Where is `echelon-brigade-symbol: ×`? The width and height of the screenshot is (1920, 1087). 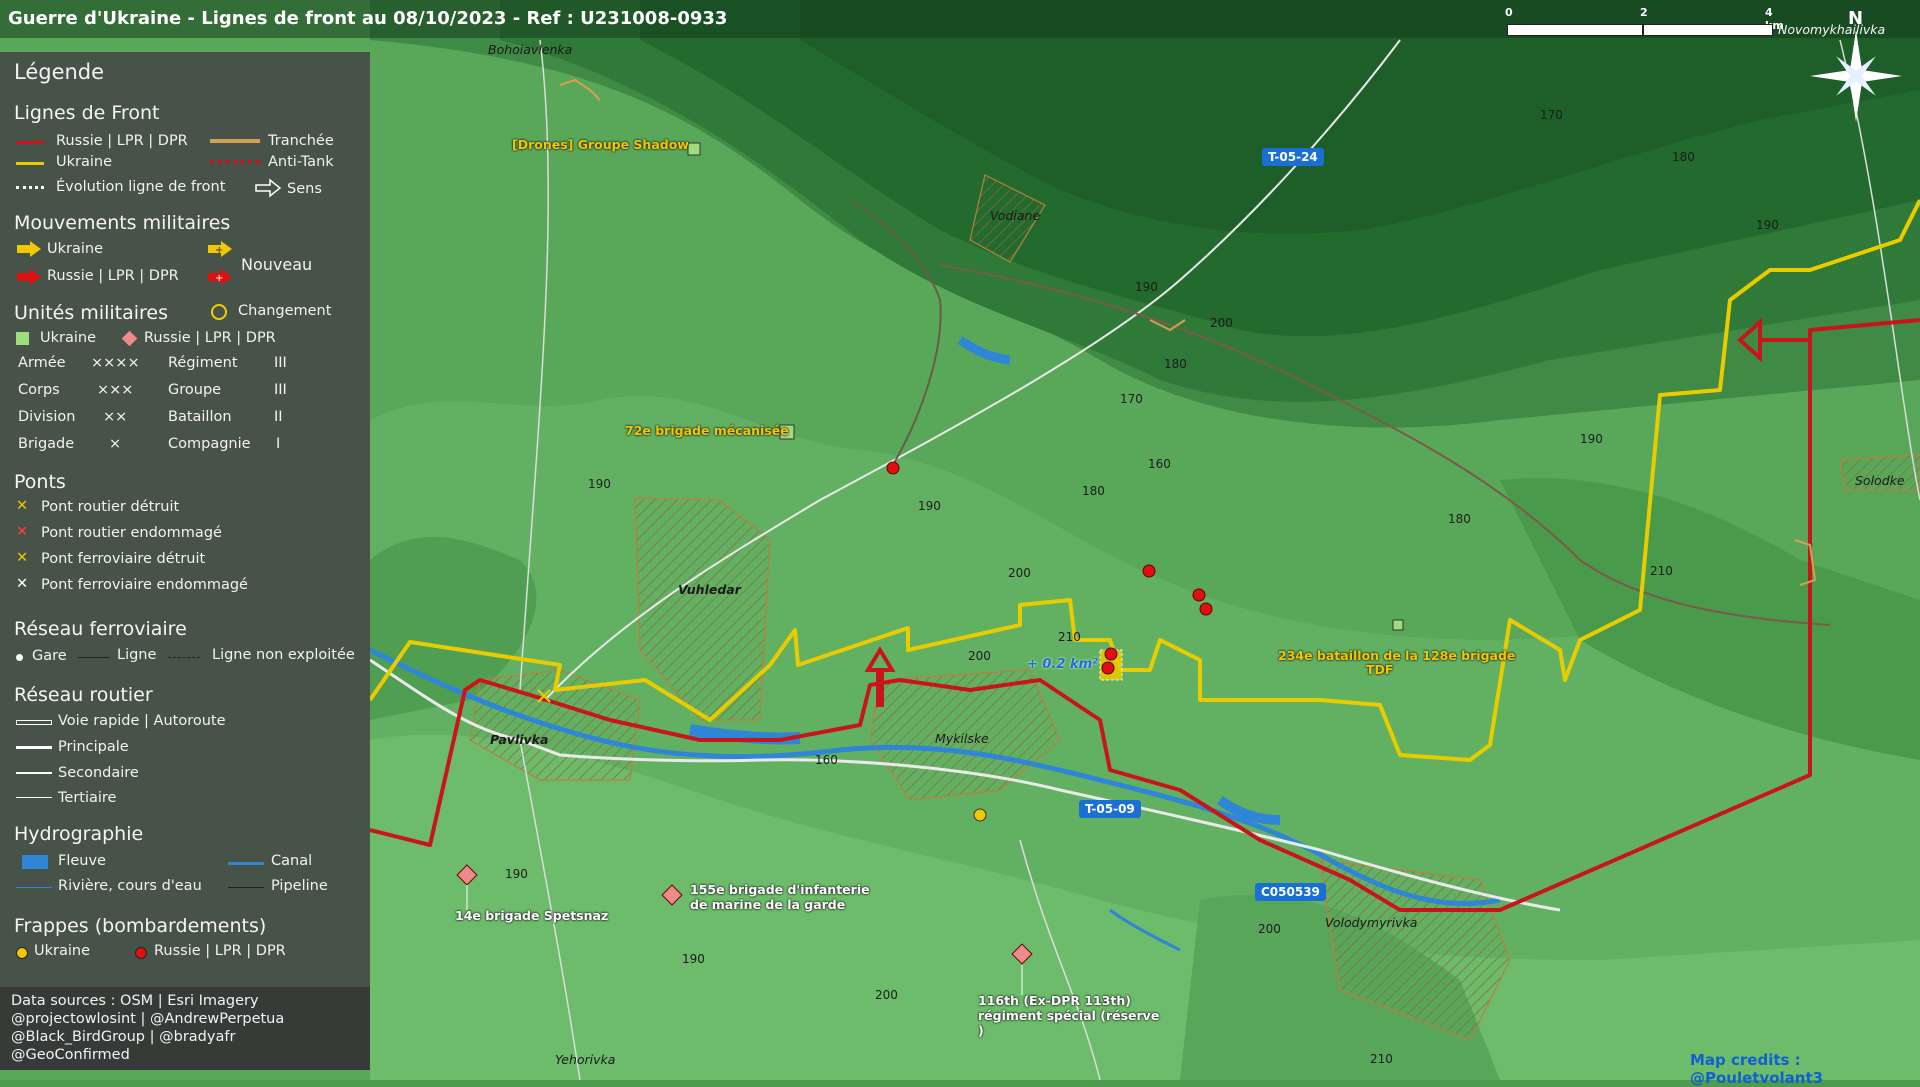
echelon-brigade-symbol: × is located at coordinates (115, 444).